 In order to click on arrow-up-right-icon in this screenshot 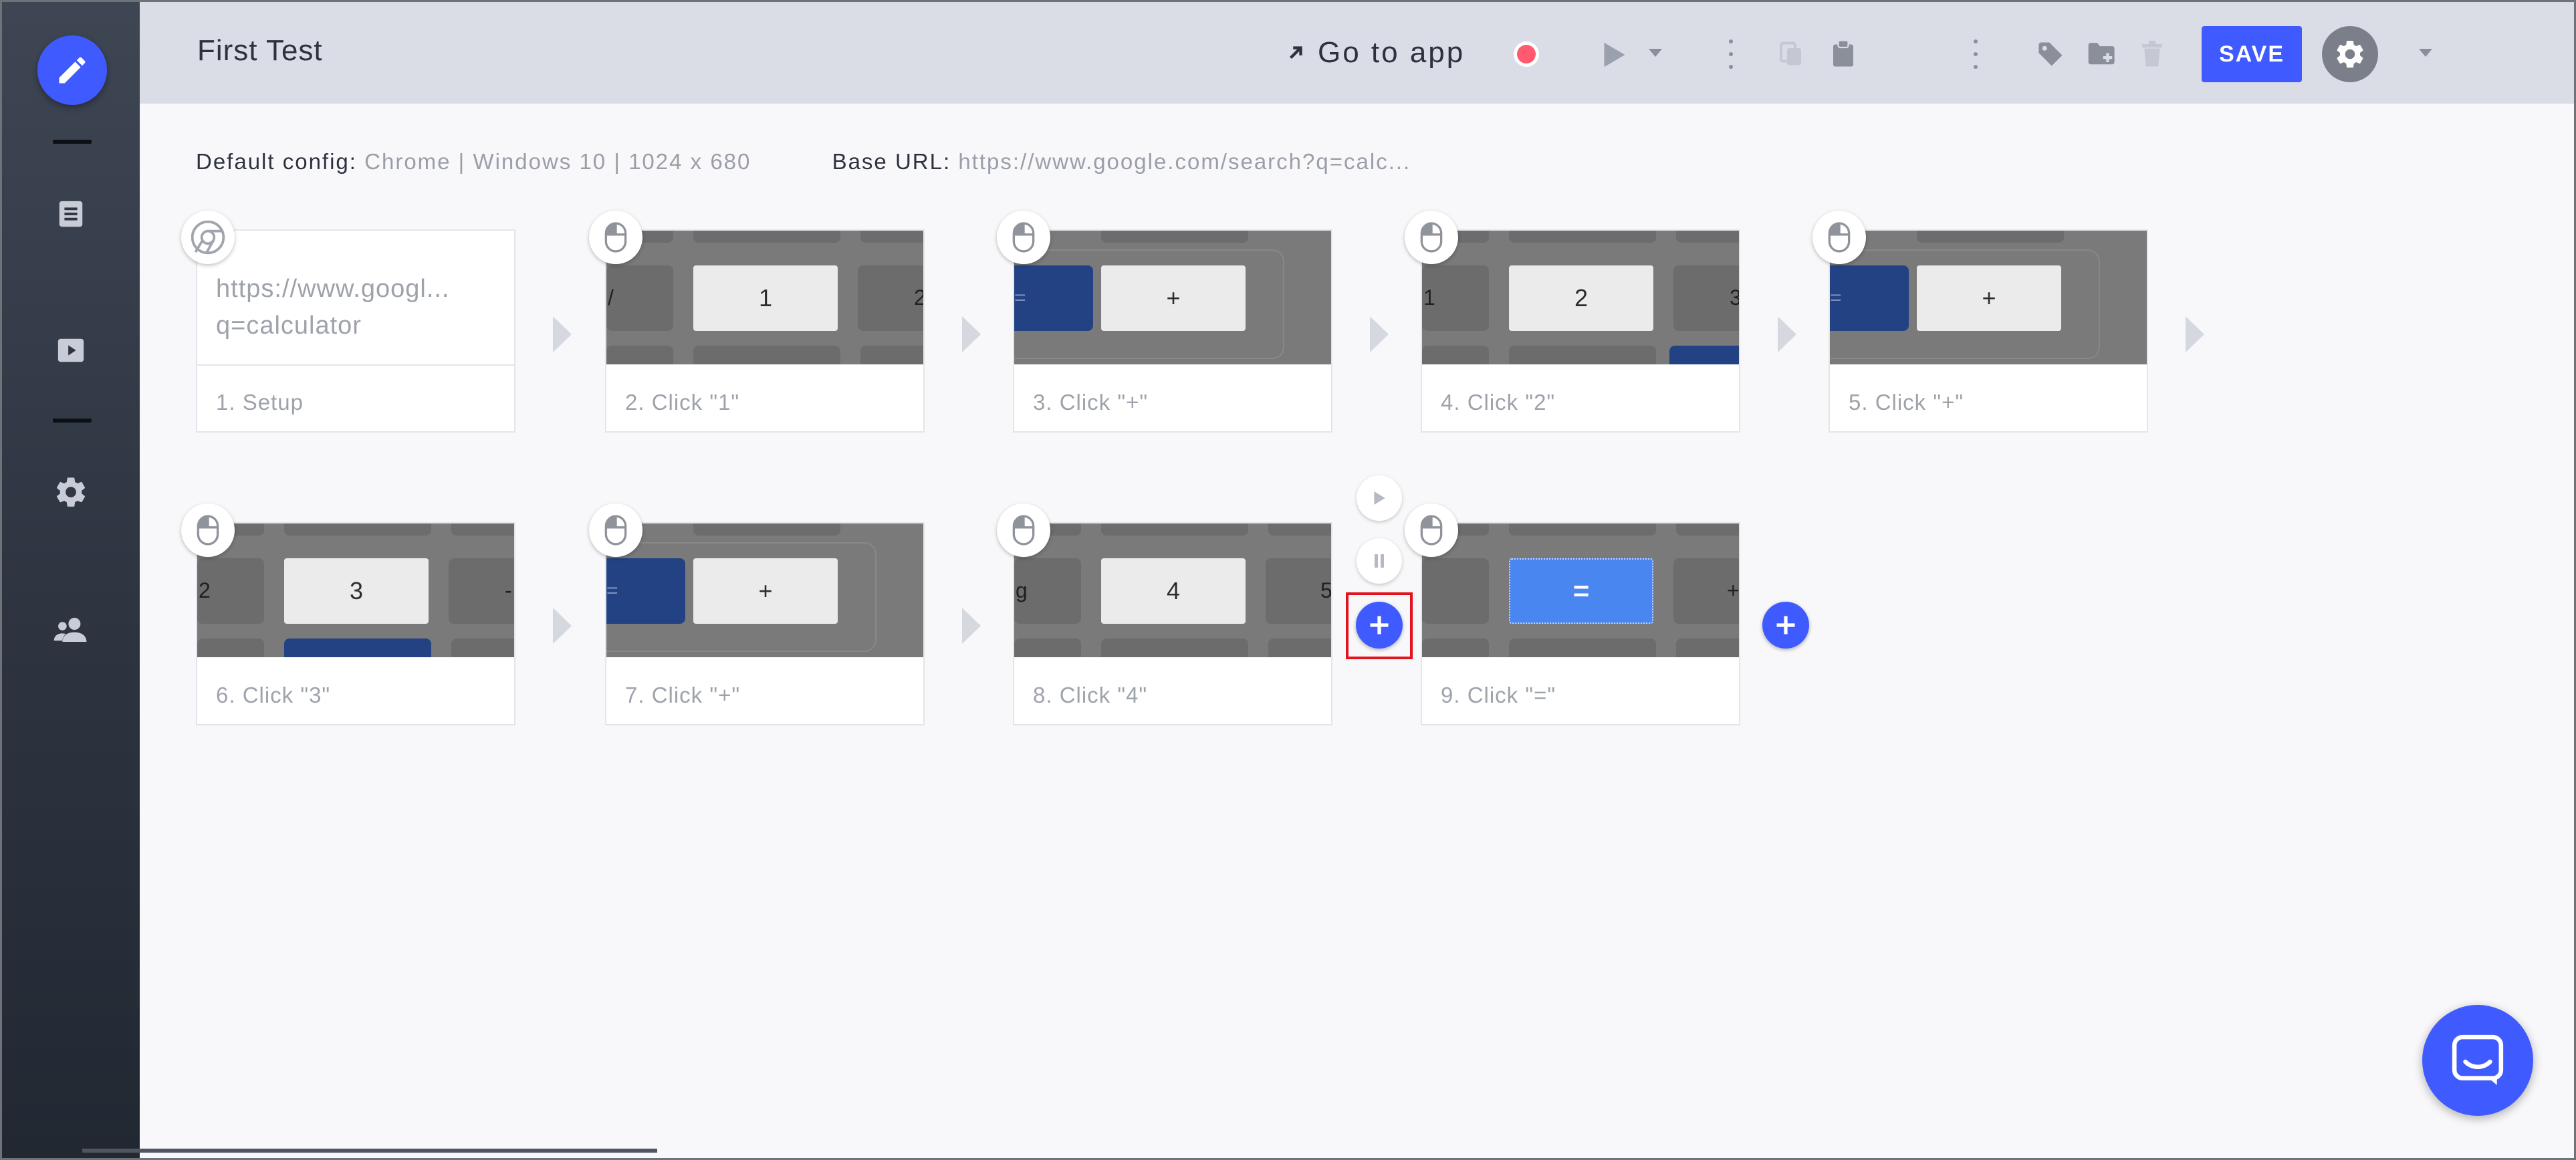, I will do `click(1295, 53)`.